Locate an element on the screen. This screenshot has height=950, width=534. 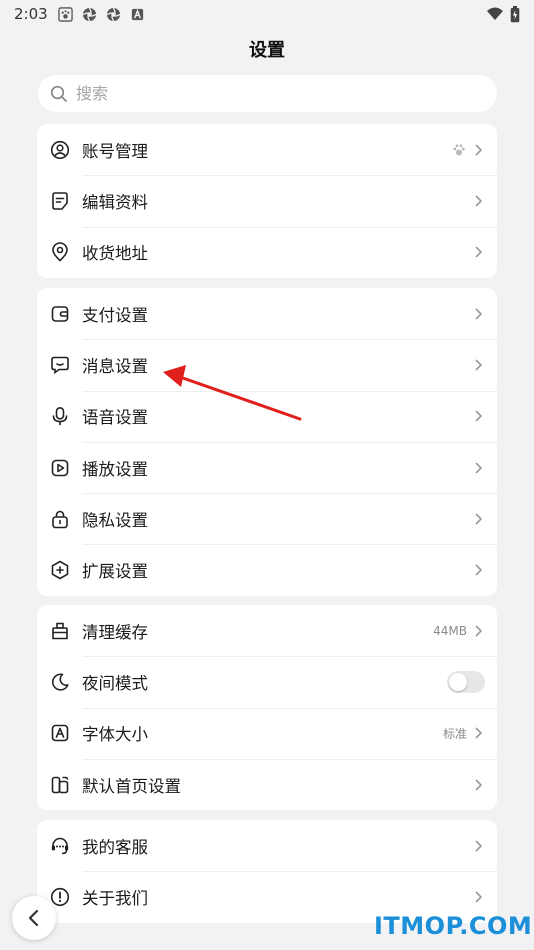
settings-group-account: 账号管理 编辑资料 收货地址 is located at coordinates (267, 201).